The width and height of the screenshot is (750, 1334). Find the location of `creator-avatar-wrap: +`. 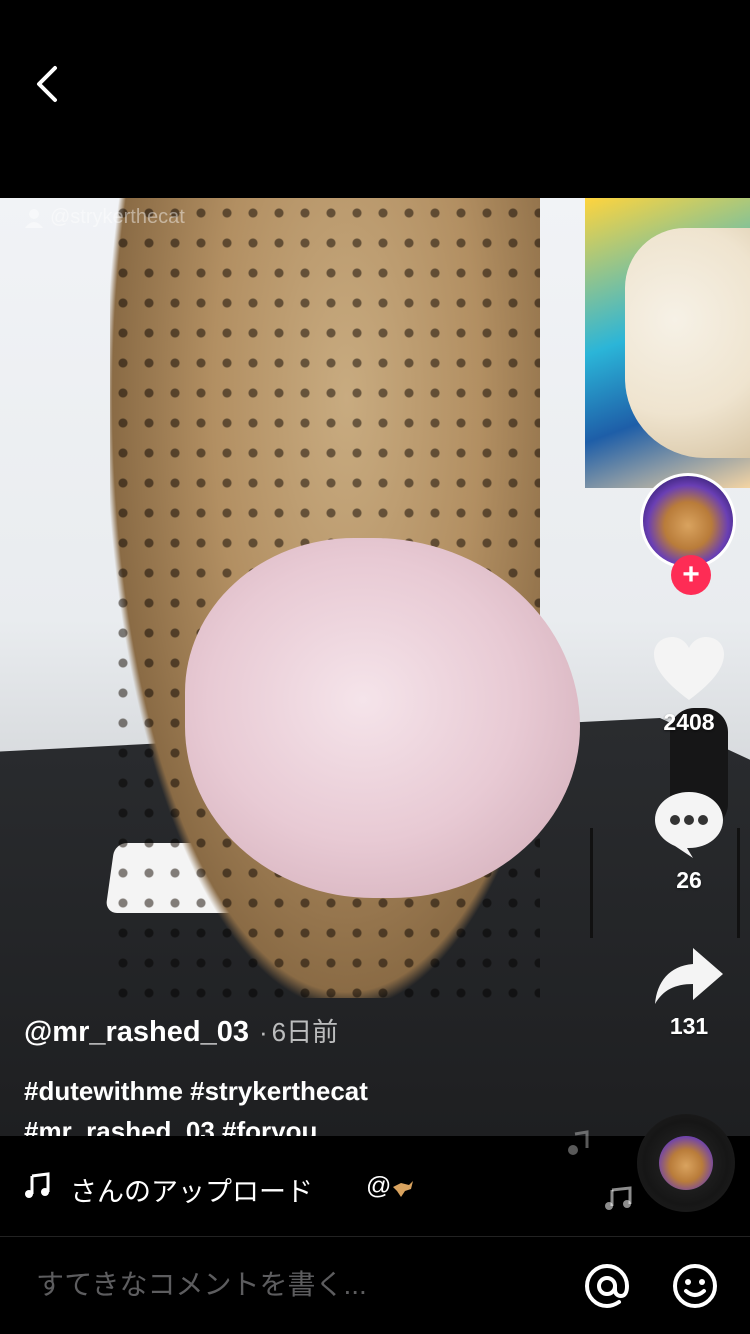

creator-avatar-wrap: + is located at coordinates (689, 534).